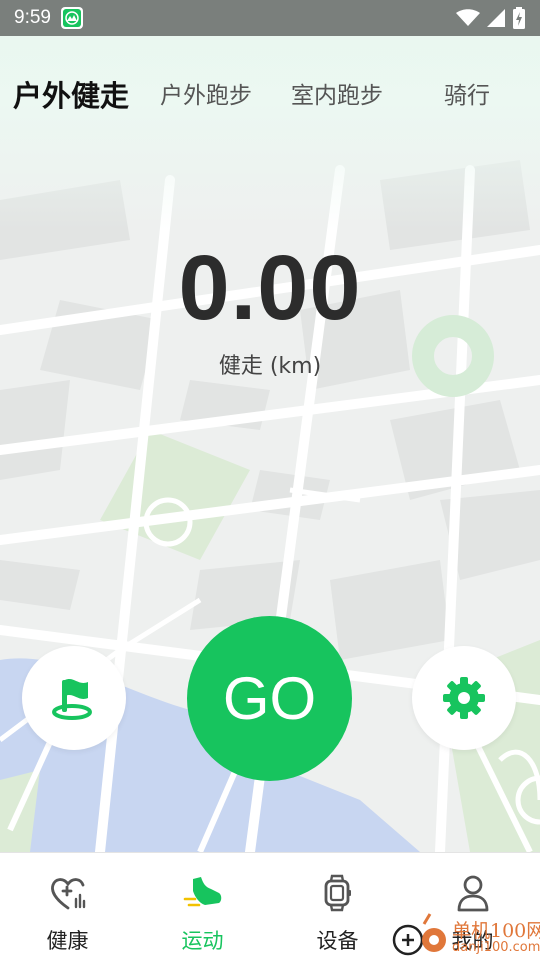 This screenshot has height=960, width=540. I want to click on heart-plus-icon, so click(68, 893).